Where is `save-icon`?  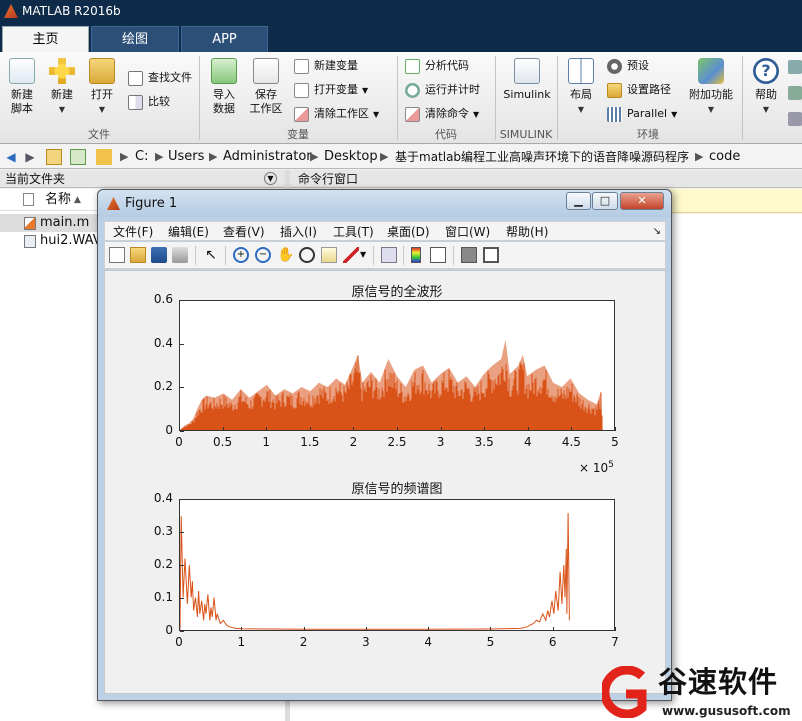
save-icon is located at coordinates (159, 255).